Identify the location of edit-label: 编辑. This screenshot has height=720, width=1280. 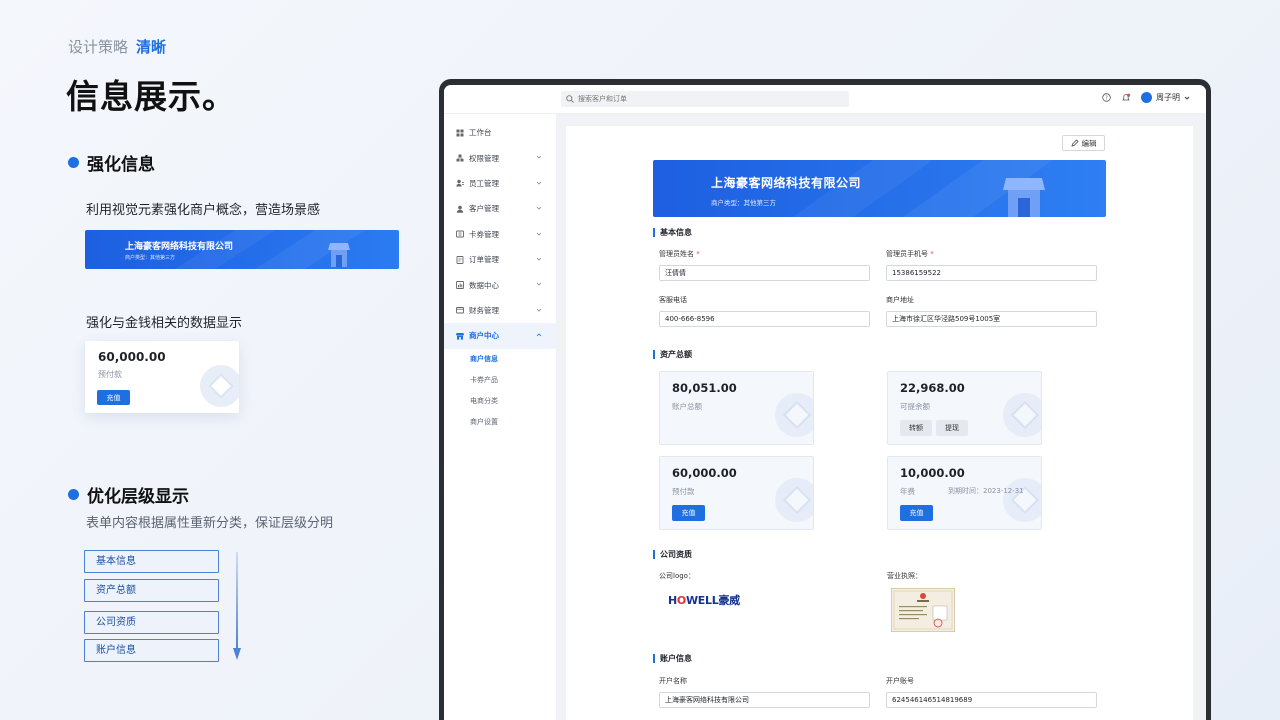
(1089, 143).